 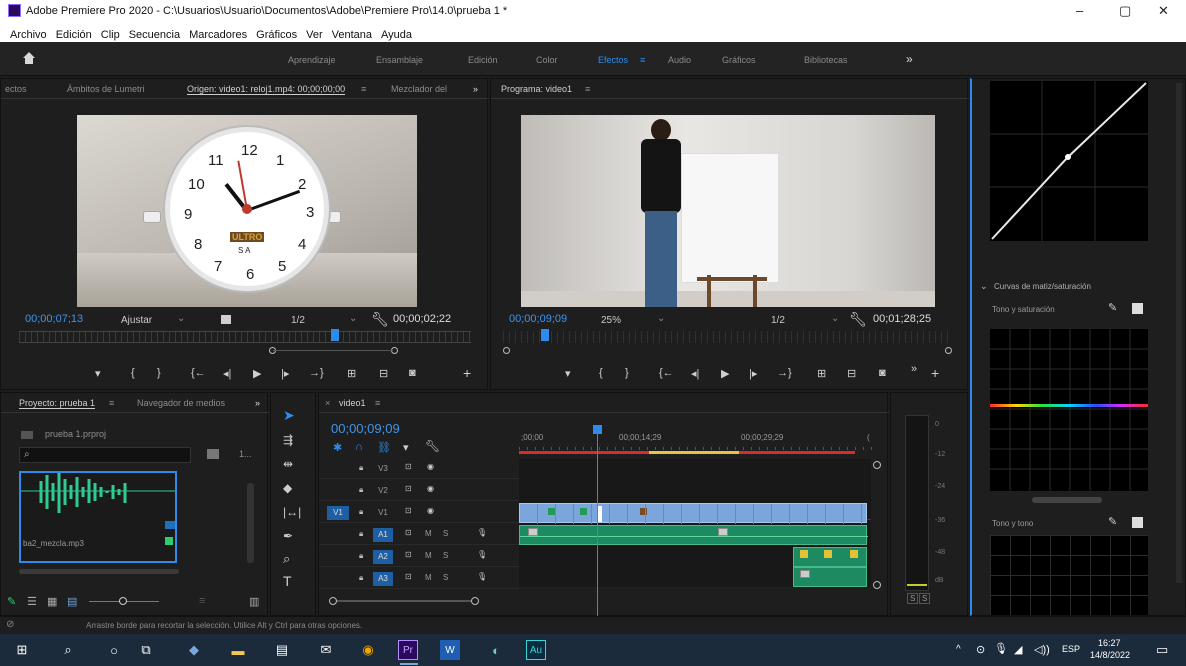 I want to click on menu-clip: Clip, so click(x=110, y=35).